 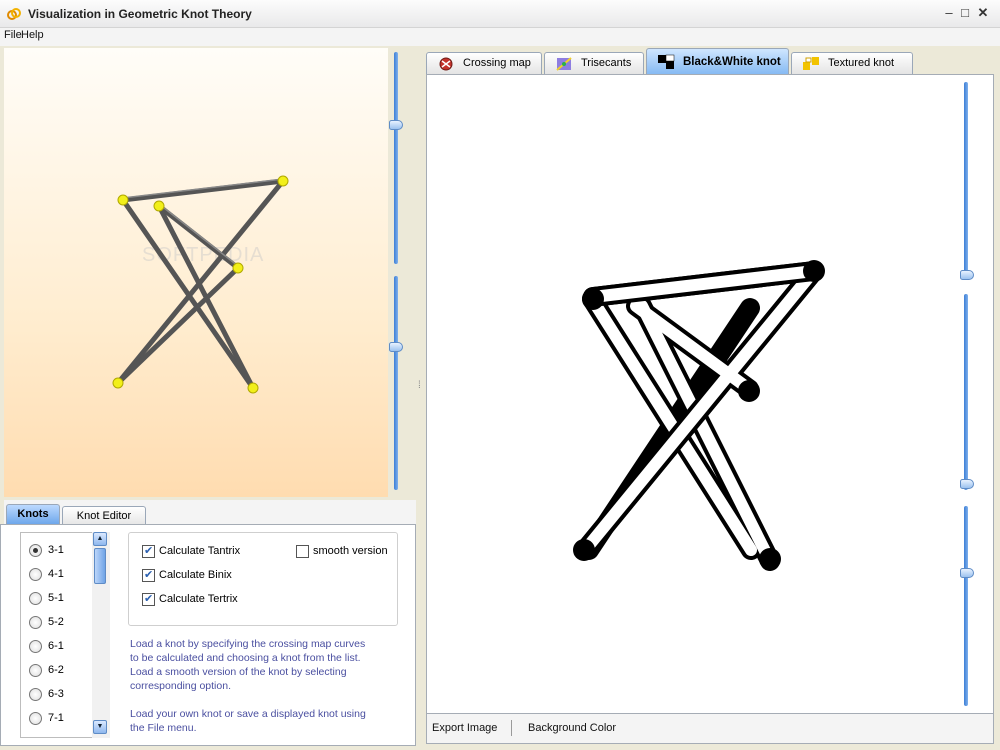 I want to click on maximize-button: □, so click(x=965, y=13).